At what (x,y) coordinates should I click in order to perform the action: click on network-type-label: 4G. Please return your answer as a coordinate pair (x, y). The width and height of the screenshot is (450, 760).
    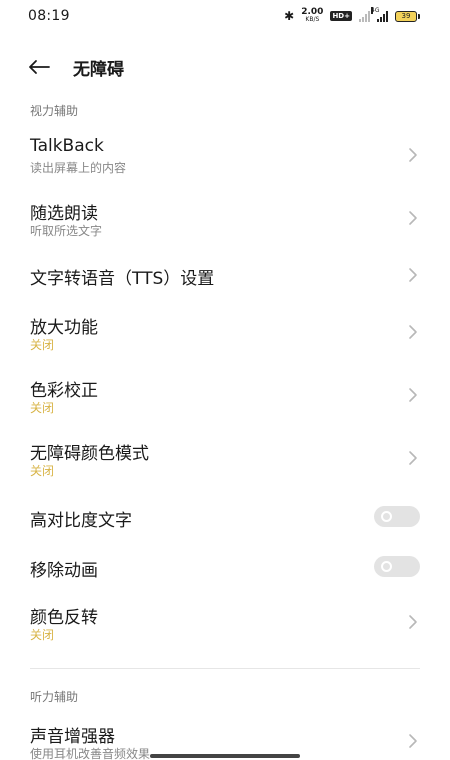
    Looking at the image, I should click on (375, 10).